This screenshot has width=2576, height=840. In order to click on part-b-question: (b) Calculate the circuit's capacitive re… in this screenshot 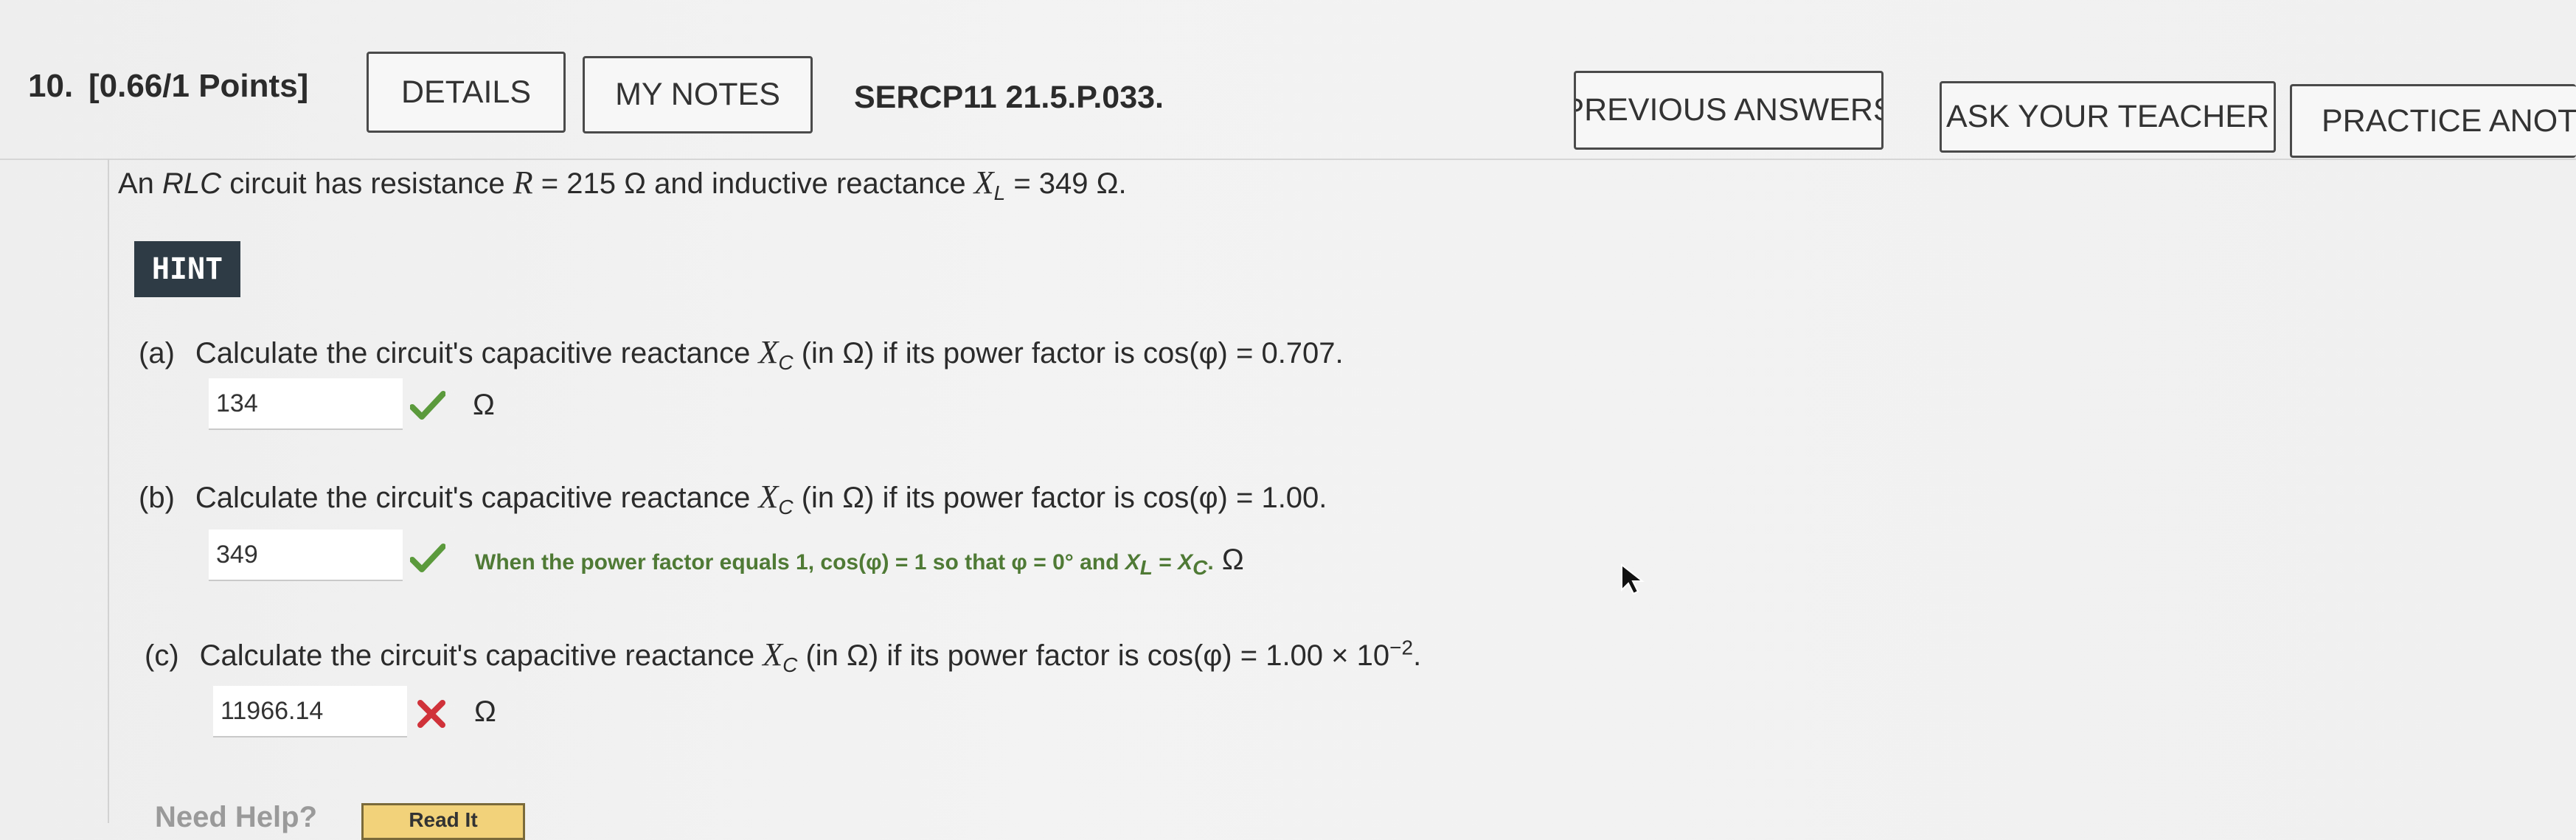, I will do `click(733, 499)`.